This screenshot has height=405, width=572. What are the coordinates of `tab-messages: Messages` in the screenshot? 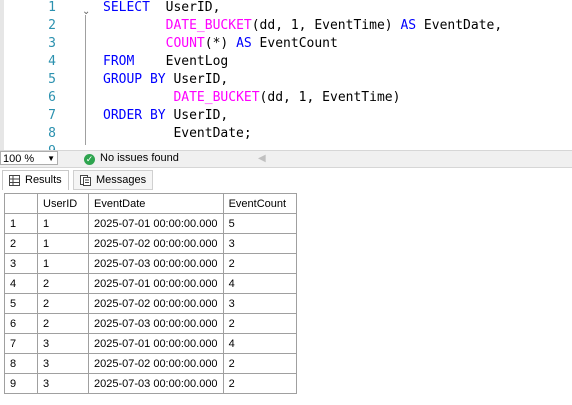 It's located at (113, 180).